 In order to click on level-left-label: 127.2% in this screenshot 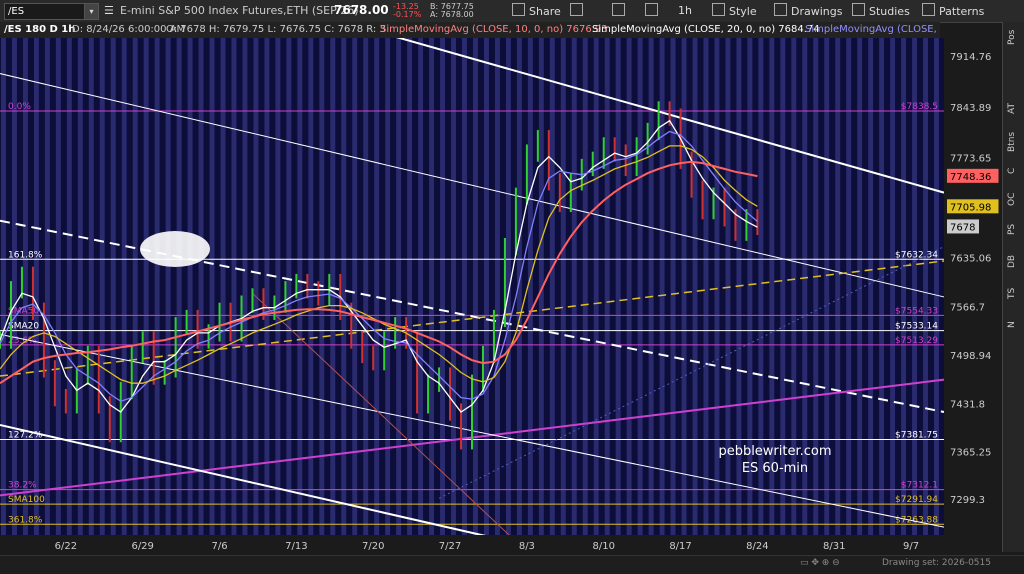, I will do `click(25, 436)`.